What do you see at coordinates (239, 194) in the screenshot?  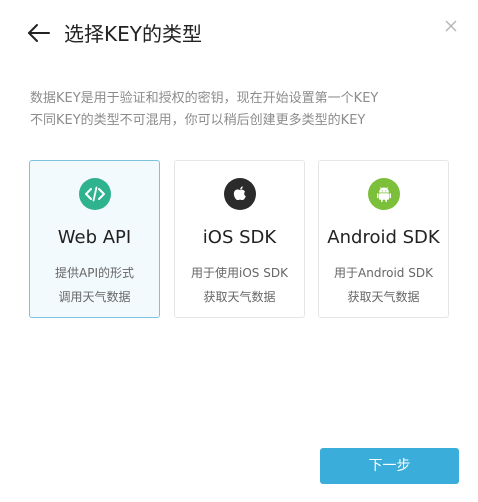 I see `apple-icon` at bounding box center [239, 194].